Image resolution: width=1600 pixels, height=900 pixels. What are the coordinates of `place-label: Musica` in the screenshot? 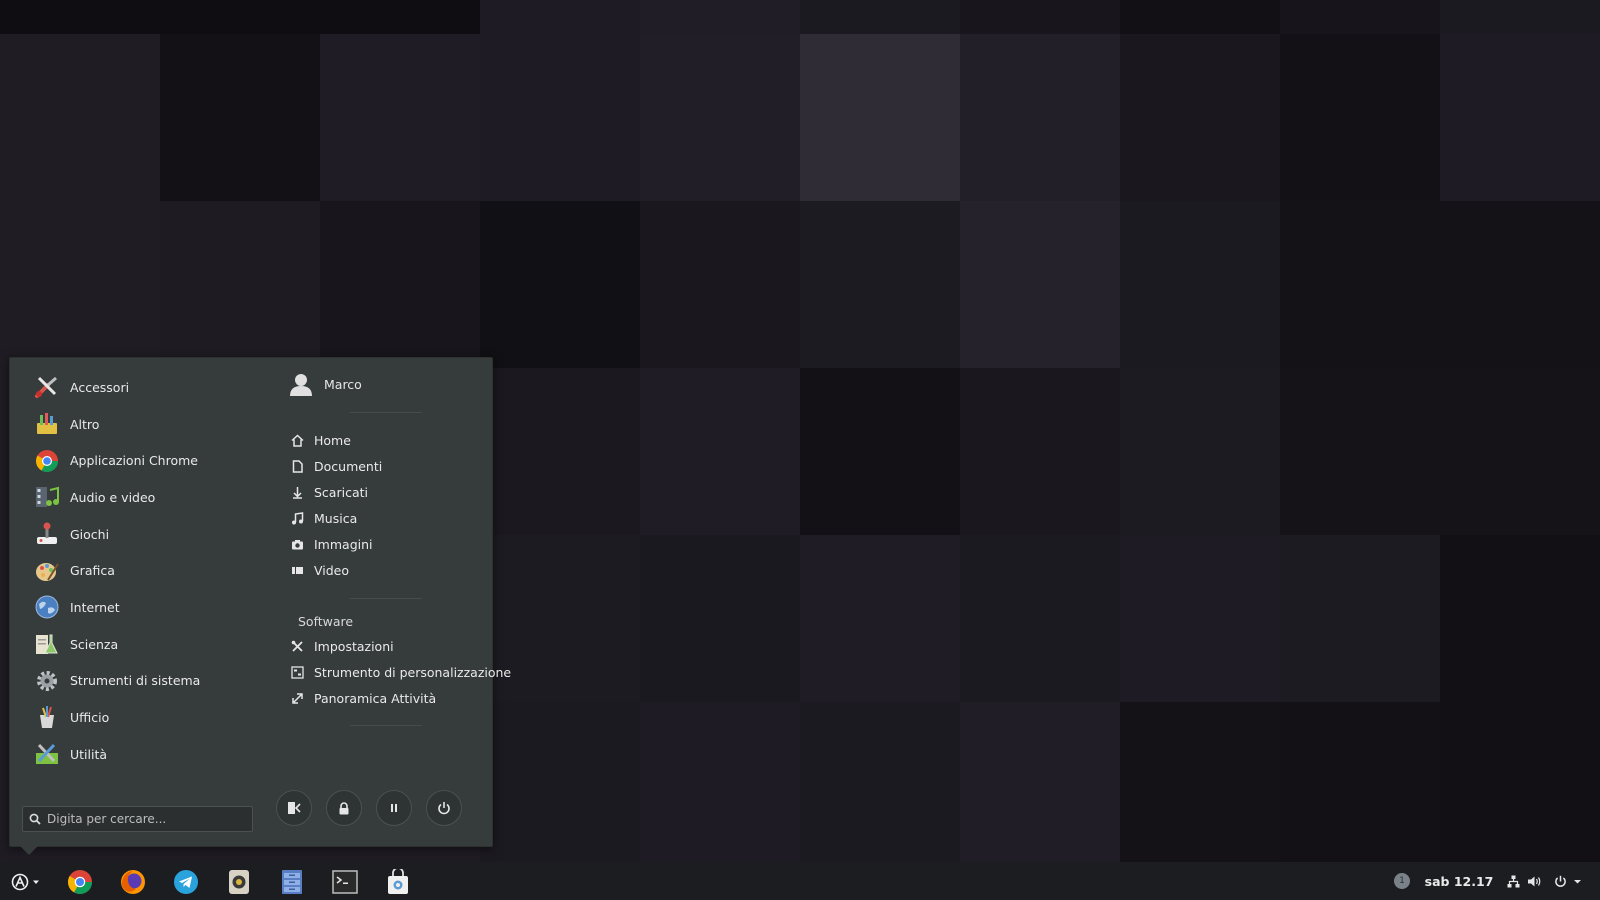 It's located at (336, 518).